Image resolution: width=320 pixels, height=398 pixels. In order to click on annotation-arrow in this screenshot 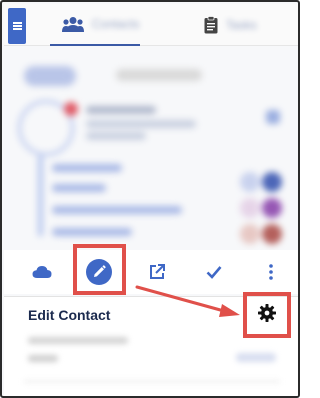, I will do `click(187, 301)`.